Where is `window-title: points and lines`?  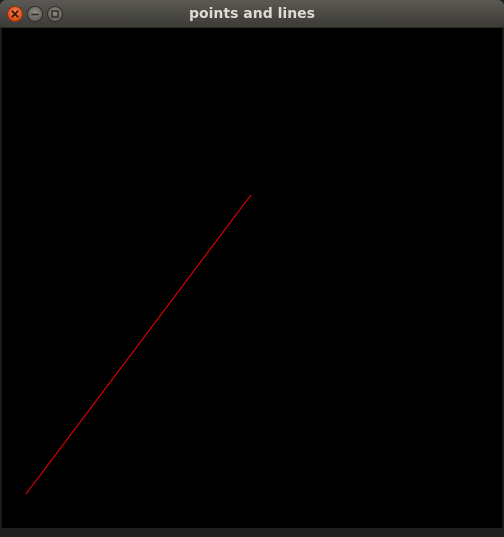
window-title: points and lines is located at coordinates (251, 14).